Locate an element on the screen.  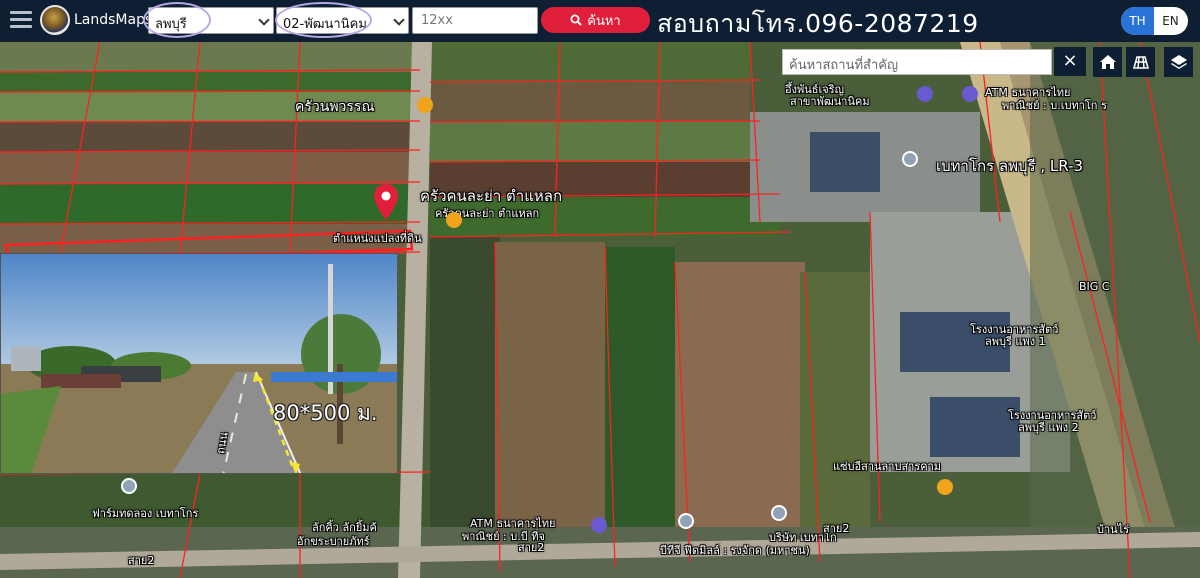
location-pin-icon is located at coordinates (386, 202).